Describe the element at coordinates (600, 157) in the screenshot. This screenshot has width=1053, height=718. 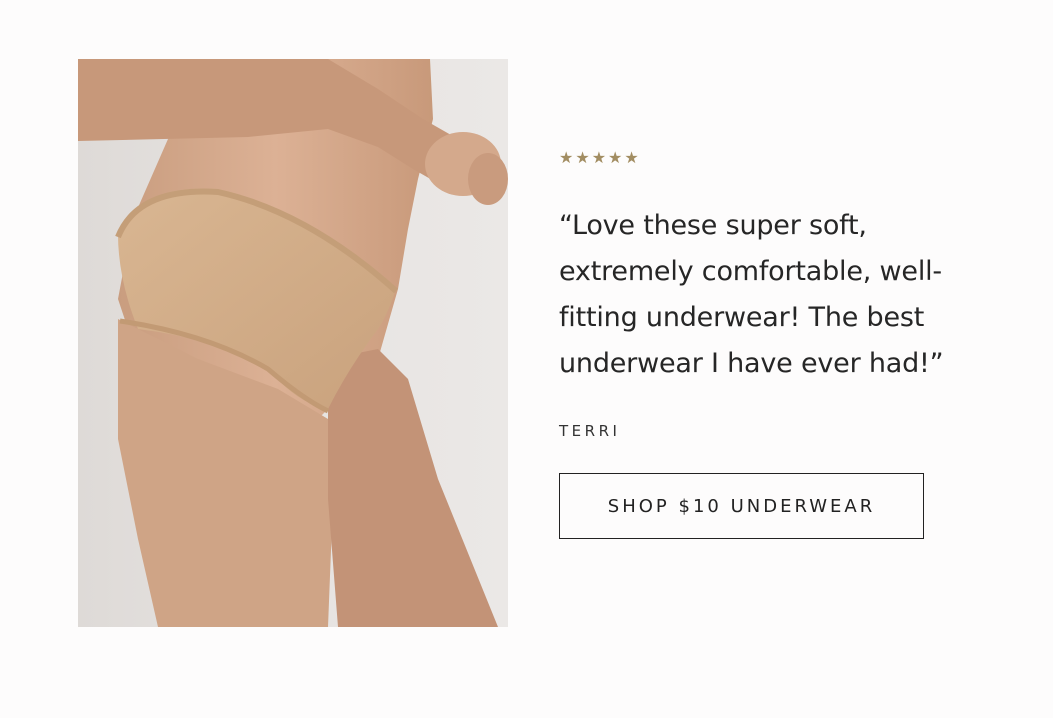
I see `star-rating: ★★★★★` at that location.